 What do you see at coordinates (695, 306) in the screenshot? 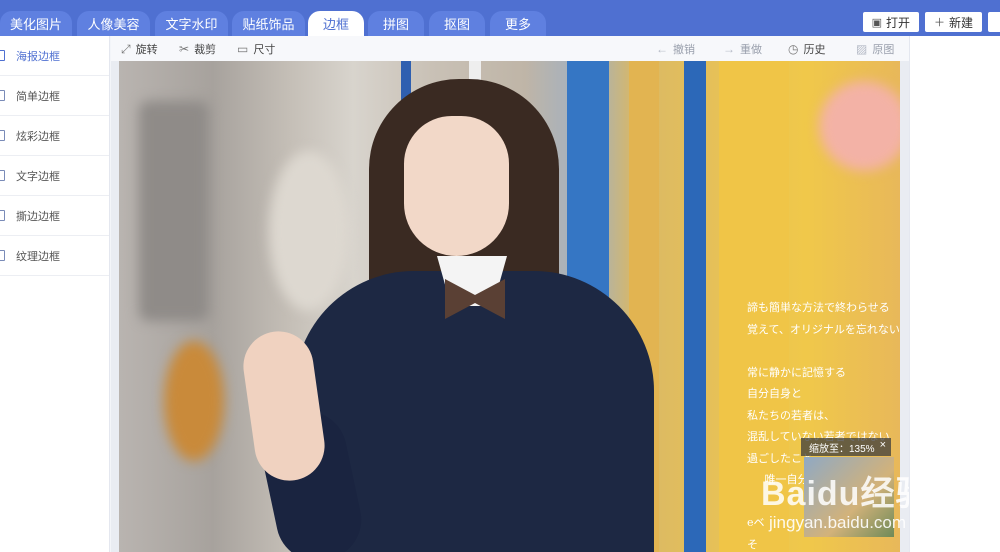
I see `background-pole` at bounding box center [695, 306].